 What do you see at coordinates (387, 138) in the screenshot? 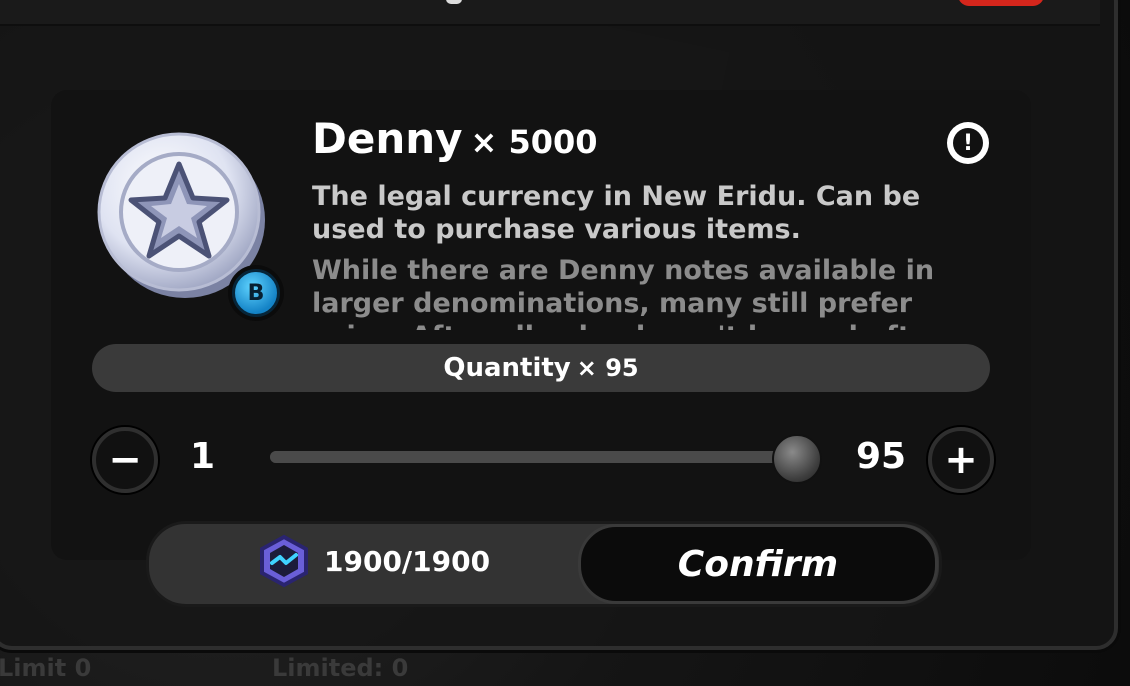
I see `item-name: Denny` at bounding box center [387, 138].